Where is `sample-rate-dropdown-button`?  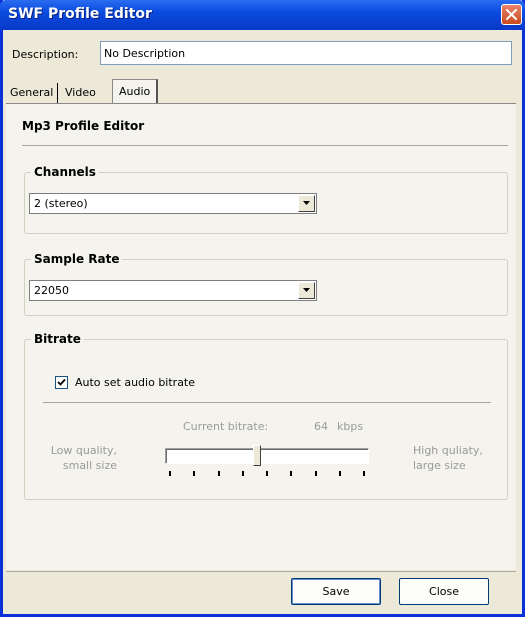
sample-rate-dropdown-button is located at coordinates (306, 290).